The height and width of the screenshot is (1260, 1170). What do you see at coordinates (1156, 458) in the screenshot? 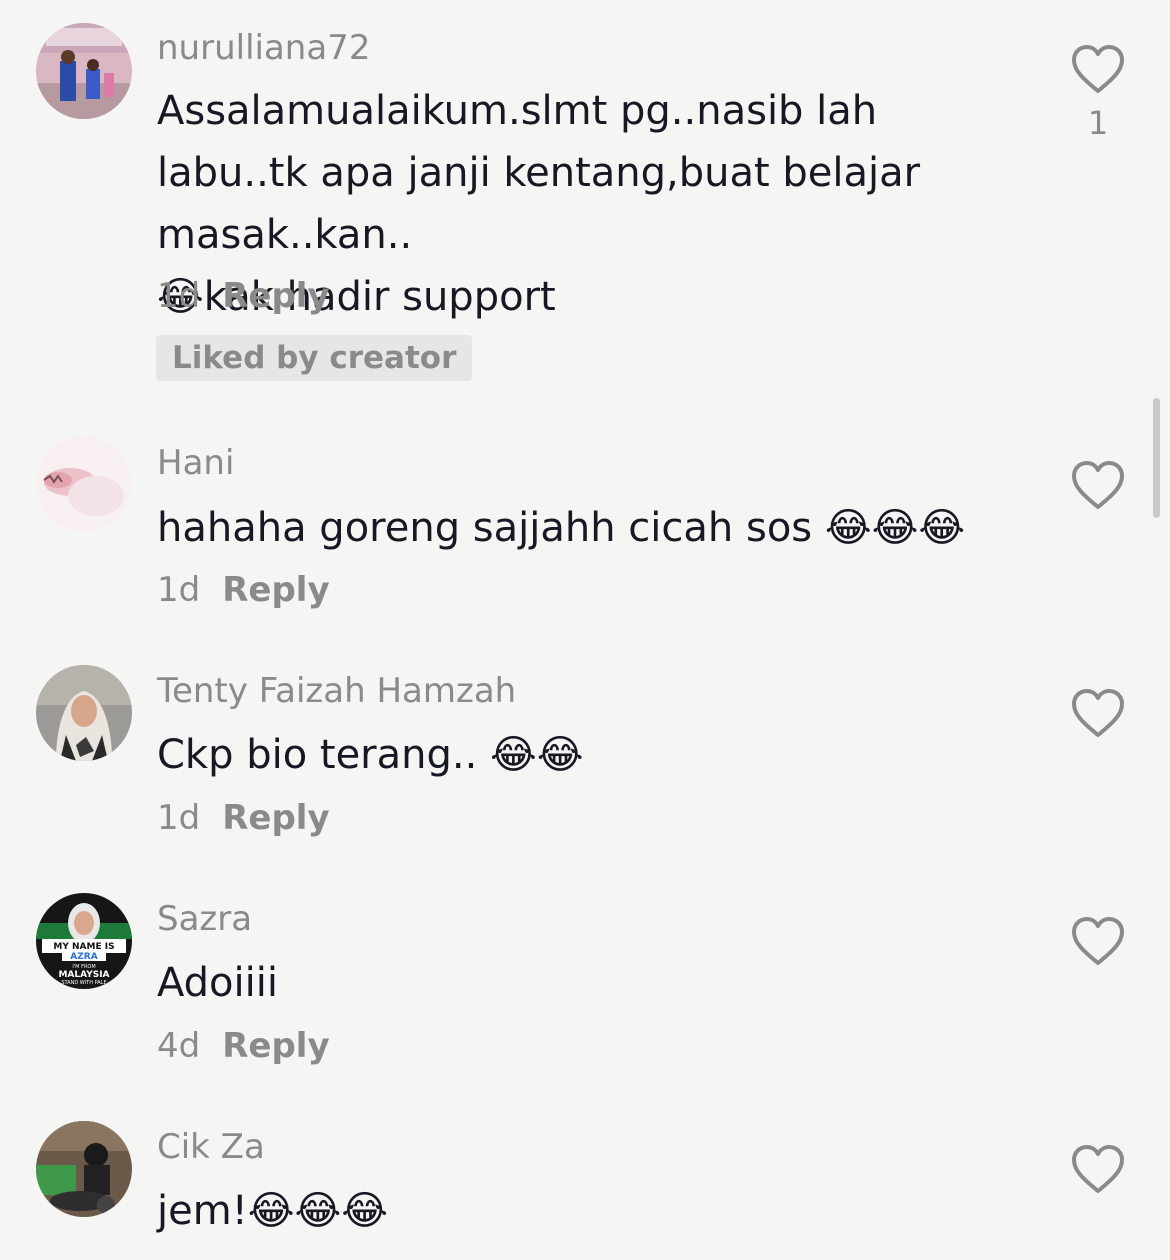
I see `scrollbar` at bounding box center [1156, 458].